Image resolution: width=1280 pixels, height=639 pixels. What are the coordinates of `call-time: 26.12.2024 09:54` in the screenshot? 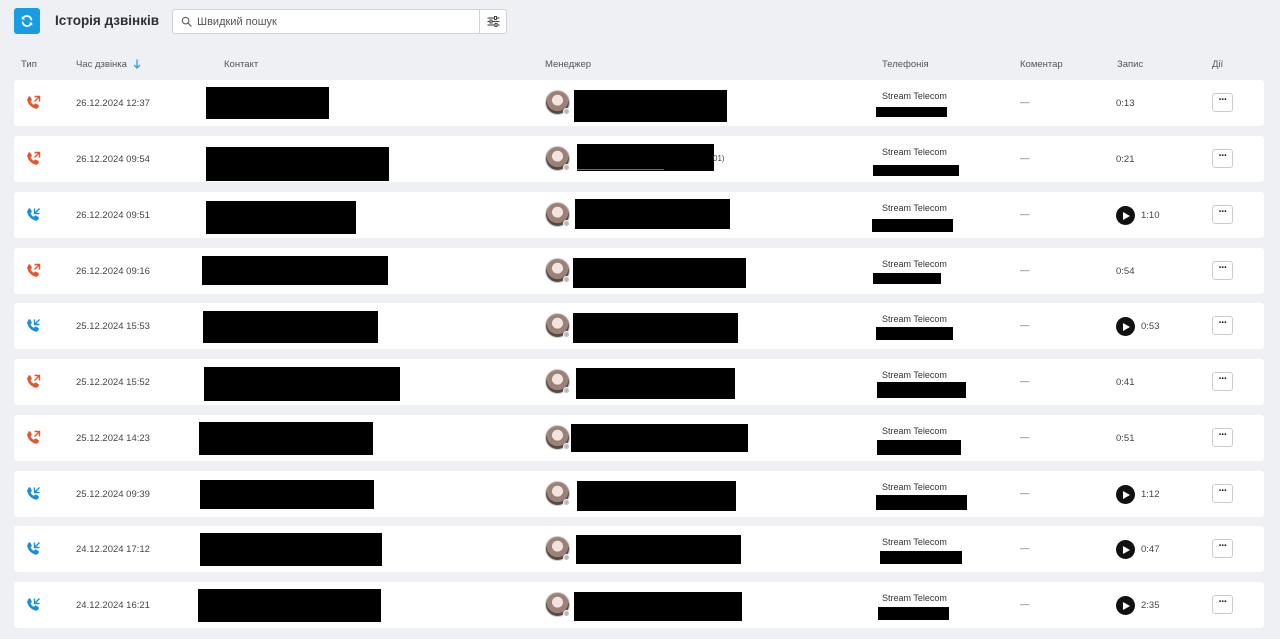 It's located at (113, 159).